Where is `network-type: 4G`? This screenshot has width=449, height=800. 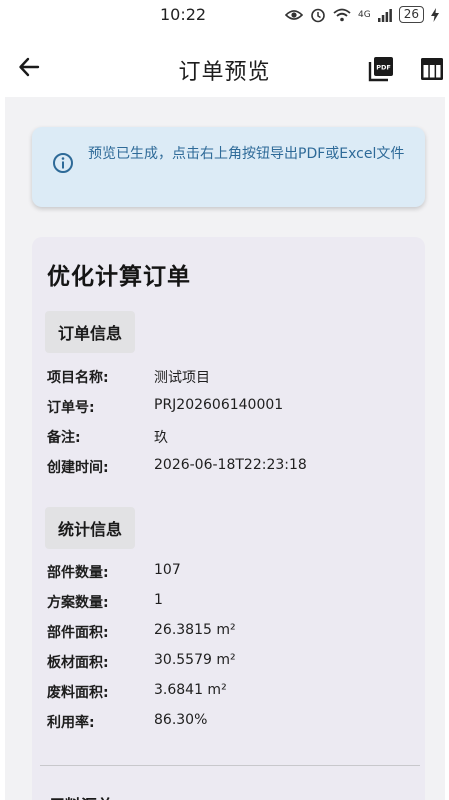
network-type: 4G is located at coordinates (364, 14).